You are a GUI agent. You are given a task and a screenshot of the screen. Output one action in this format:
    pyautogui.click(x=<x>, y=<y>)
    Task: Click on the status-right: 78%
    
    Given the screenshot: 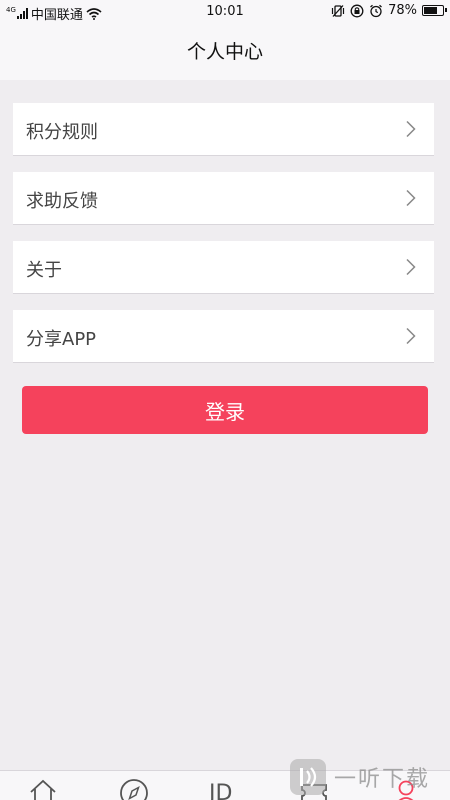 What is the action you would take?
    pyautogui.click(x=389, y=10)
    